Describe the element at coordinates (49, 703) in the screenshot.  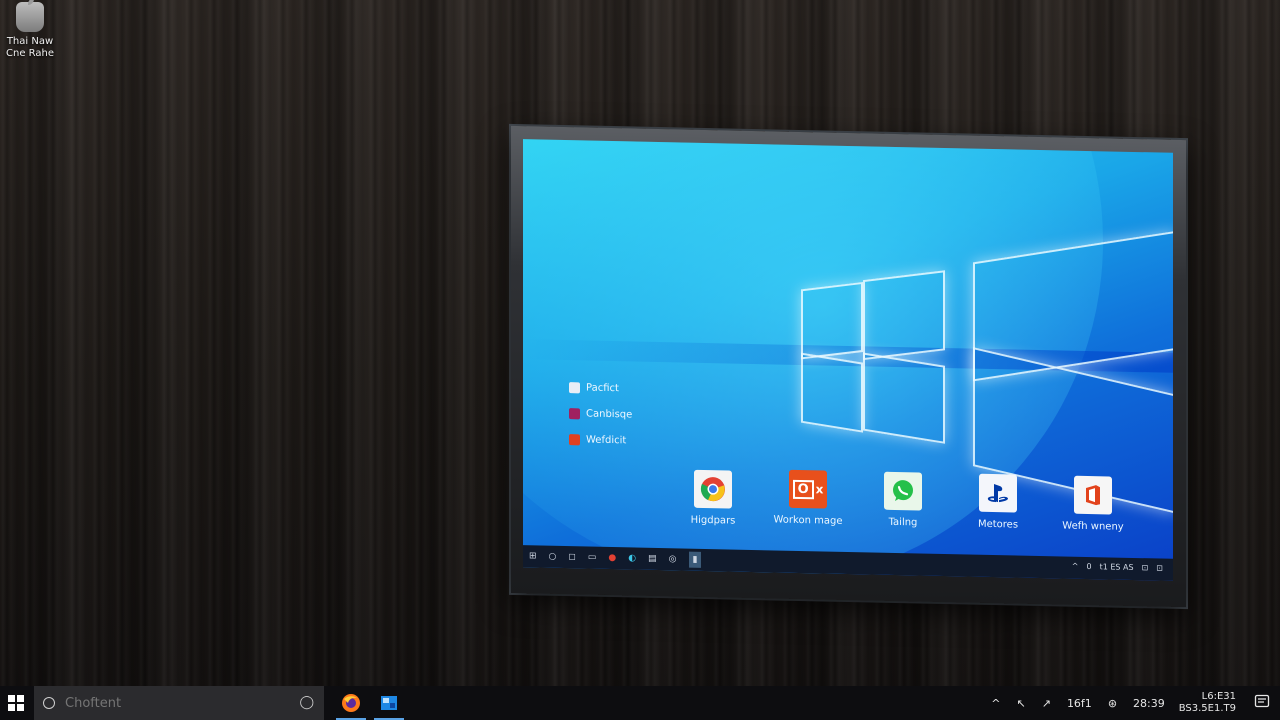
I see `search-icon` at that location.